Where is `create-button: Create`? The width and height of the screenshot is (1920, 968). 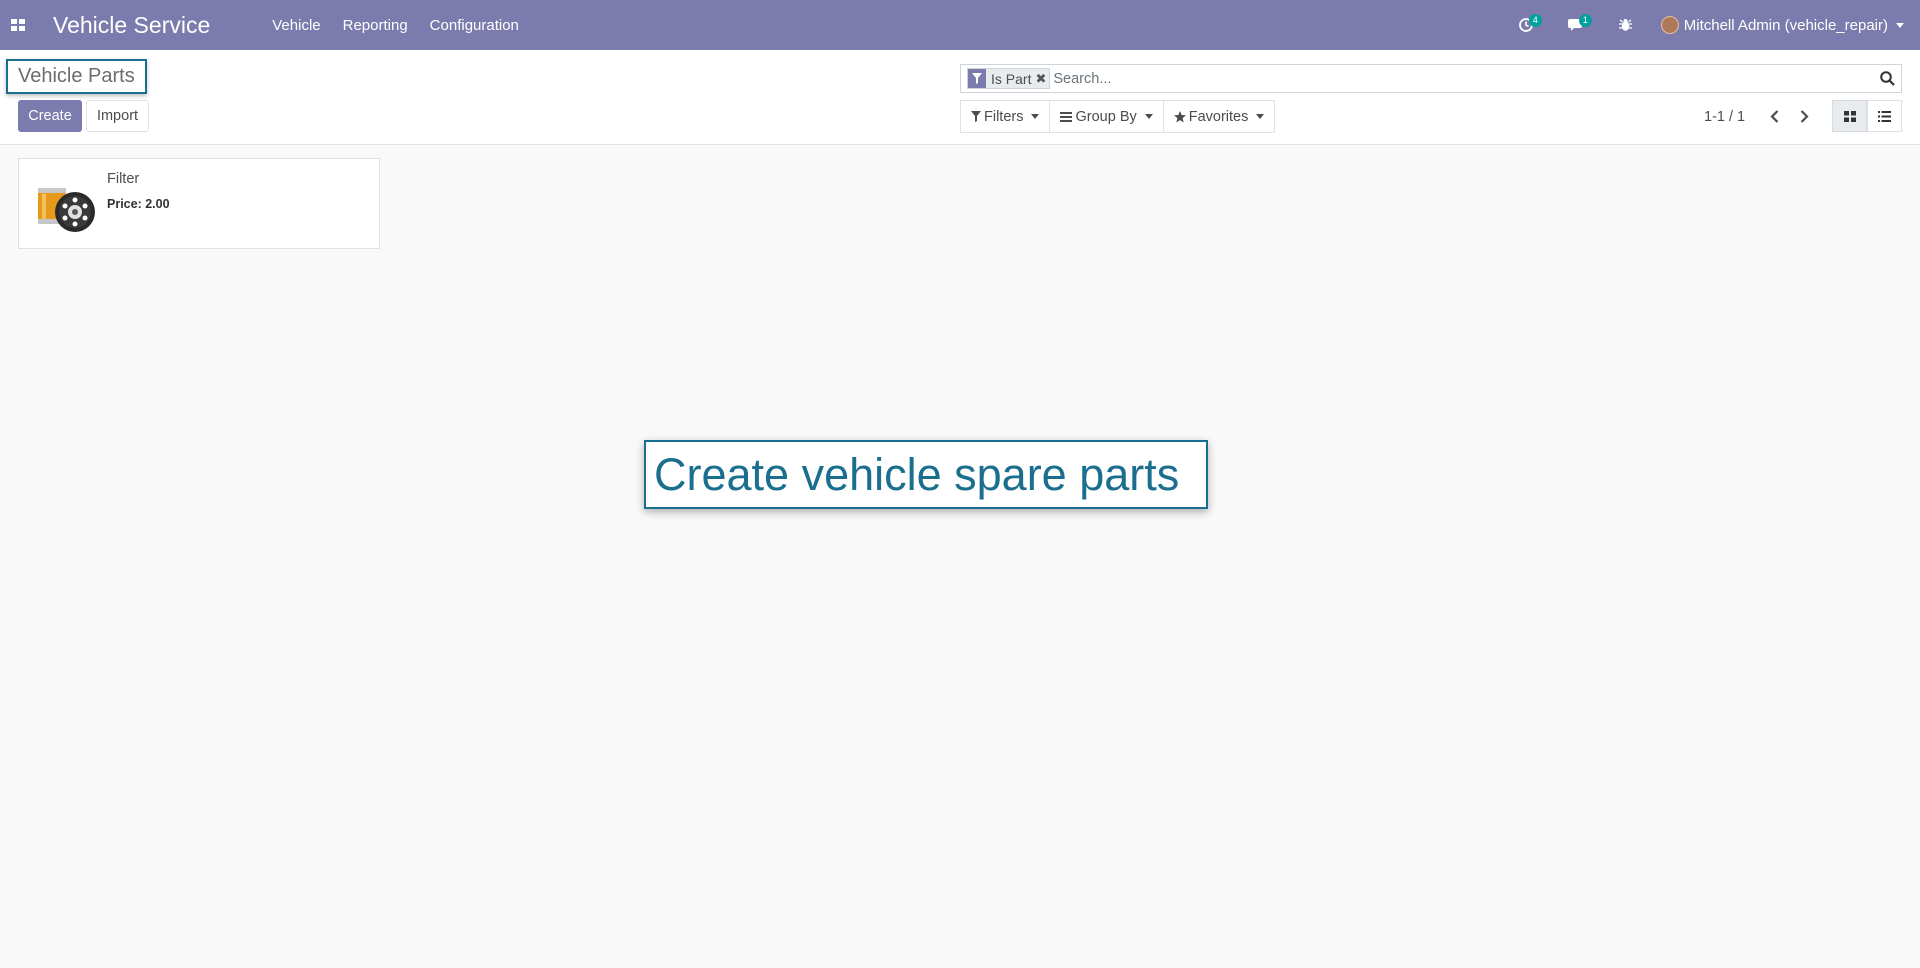 create-button: Create is located at coordinates (50, 116).